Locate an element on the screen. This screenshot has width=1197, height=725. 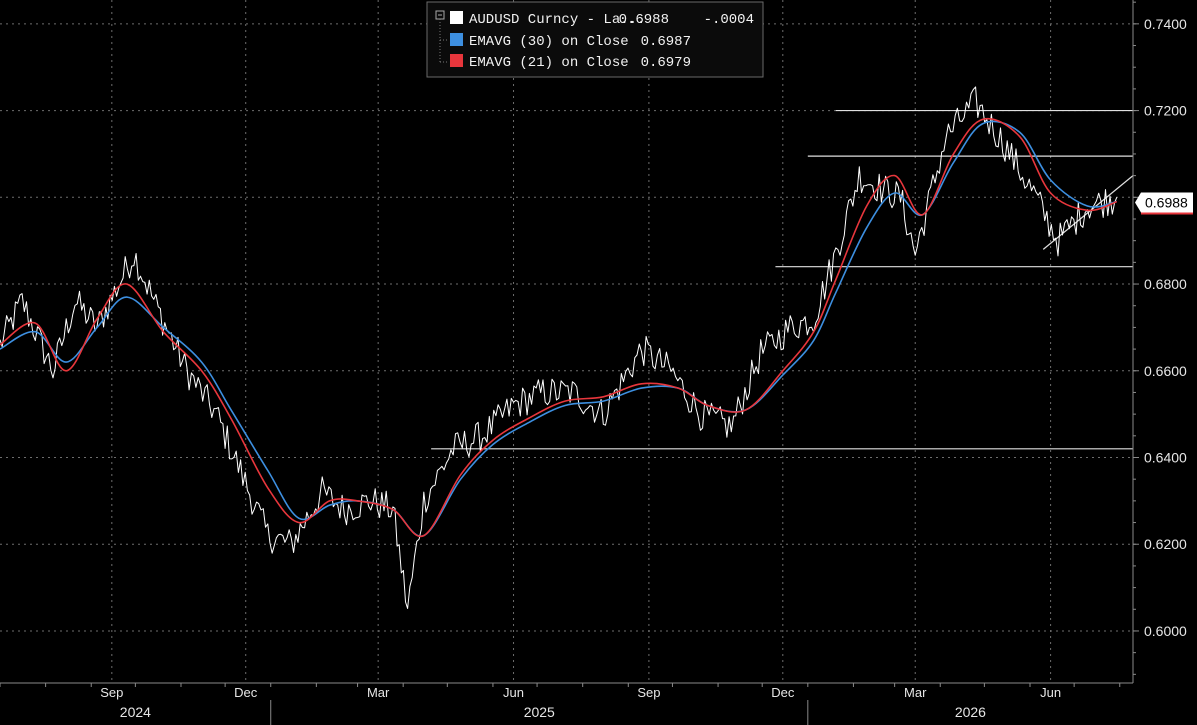
legend-swatch-emavg30 is located at coordinates (456, 39).